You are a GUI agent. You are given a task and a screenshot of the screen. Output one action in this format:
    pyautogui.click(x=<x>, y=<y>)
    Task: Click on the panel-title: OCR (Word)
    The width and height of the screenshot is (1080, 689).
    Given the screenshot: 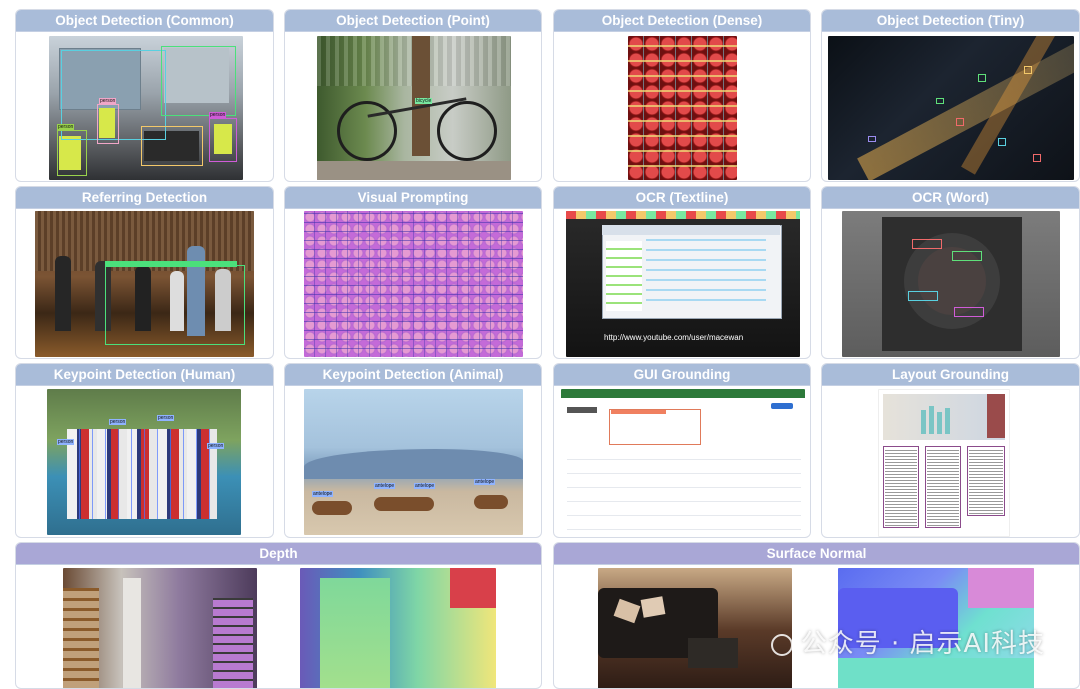 What is the action you would take?
    pyautogui.click(x=950, y=198)
    